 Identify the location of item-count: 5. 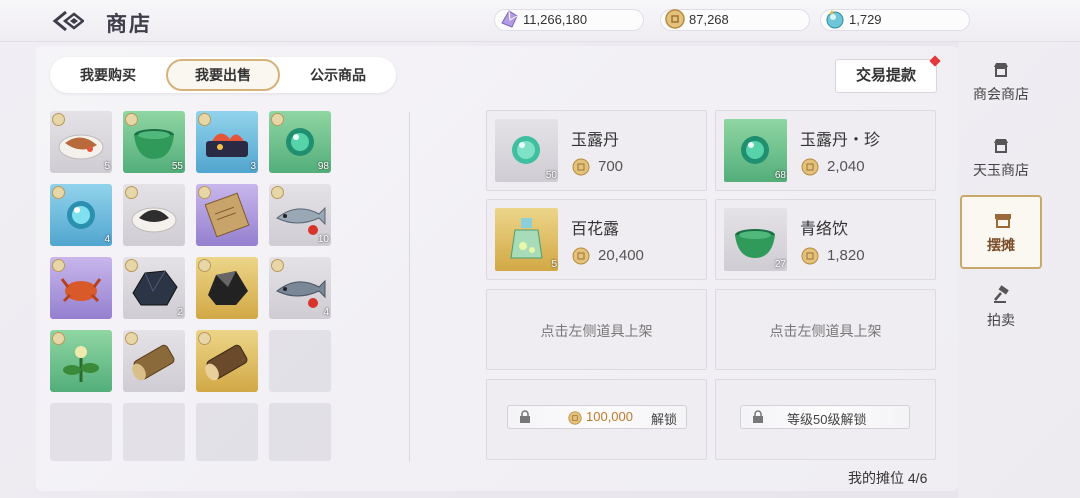
(107, 166).